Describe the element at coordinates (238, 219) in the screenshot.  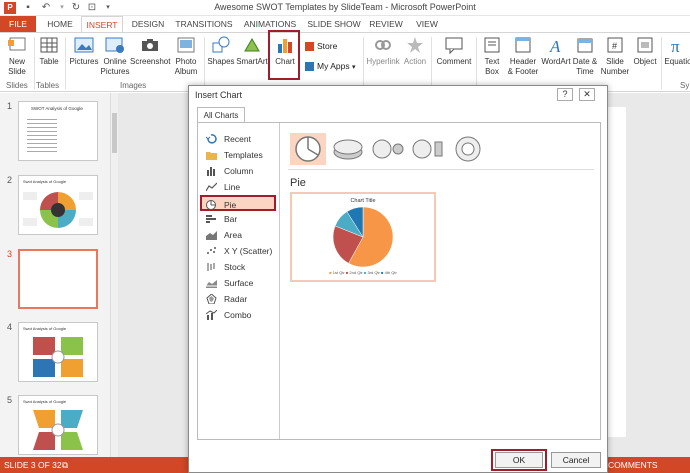
I see `category-bar: Bar` at that location.